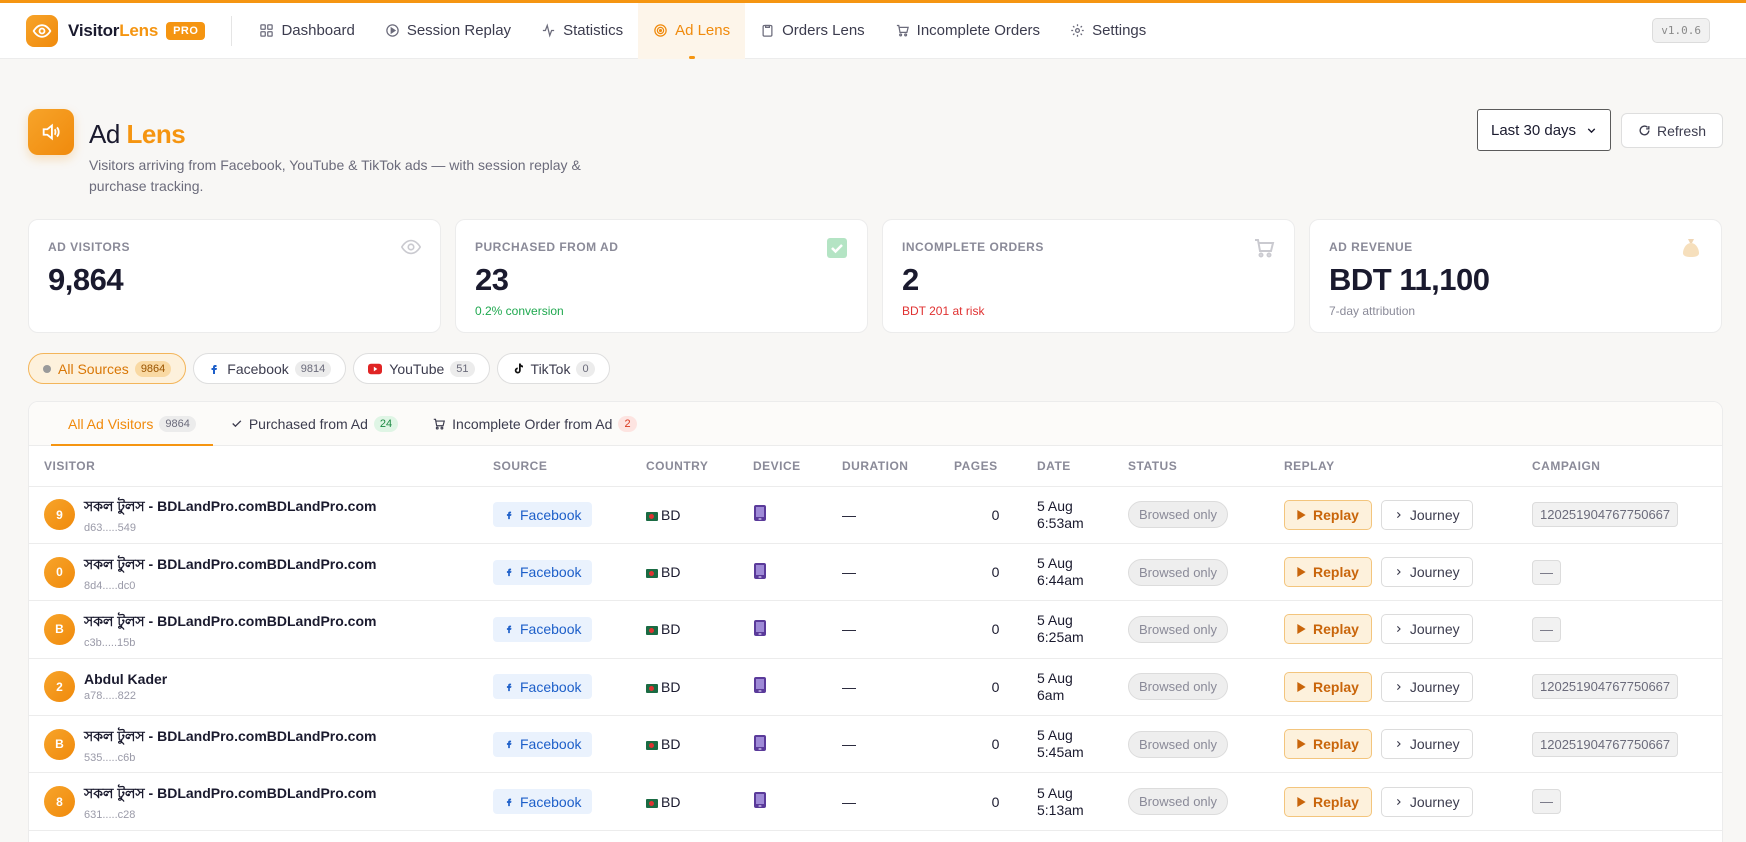 This screenshot has height=842, width=1746. I want to click on gear-icon, so click(1077, 30).